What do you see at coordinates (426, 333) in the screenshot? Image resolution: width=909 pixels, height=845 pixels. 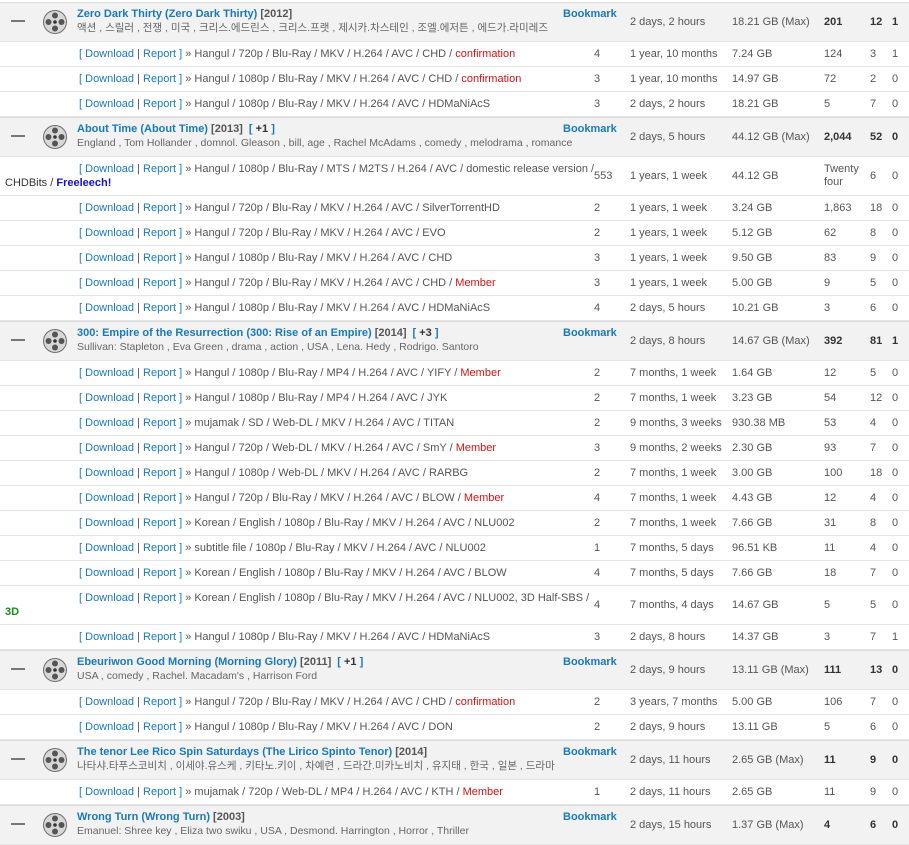 I see `more-versions-badge: [ +3 ]` at bounding box center [426, 333].